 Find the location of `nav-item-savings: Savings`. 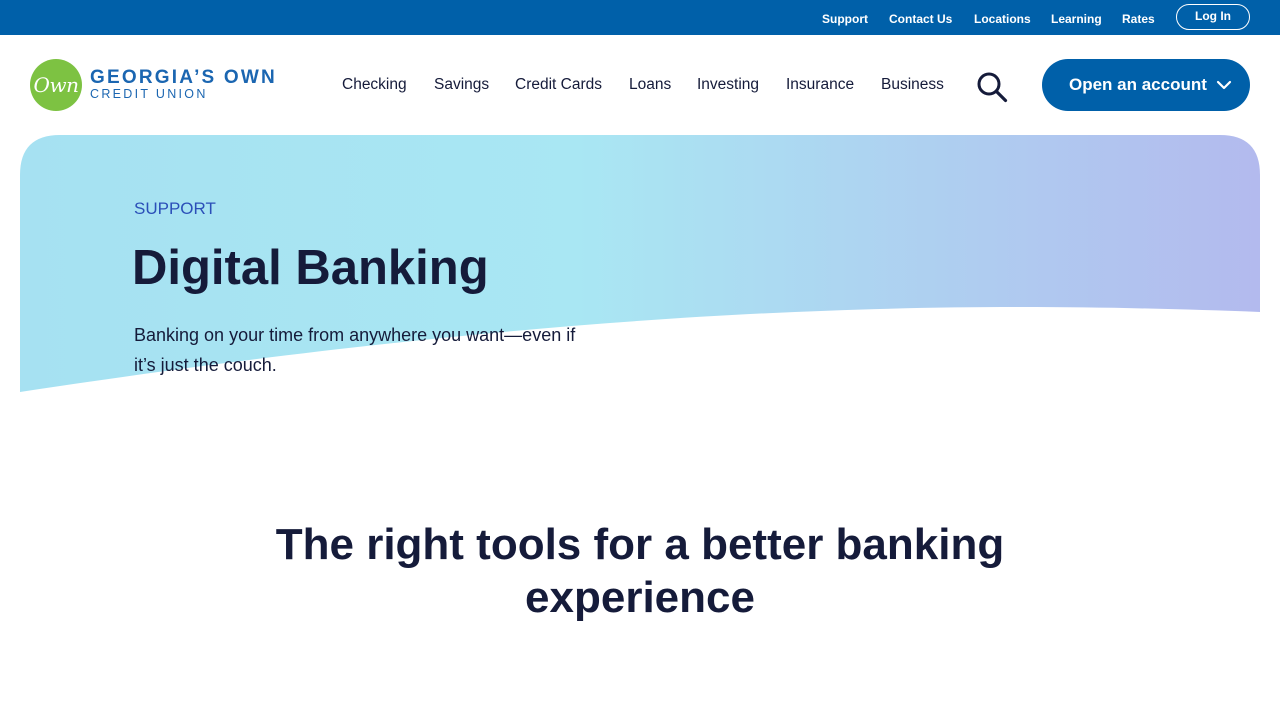

nav-item-savings: Savings is located at coordinates (461, 85).